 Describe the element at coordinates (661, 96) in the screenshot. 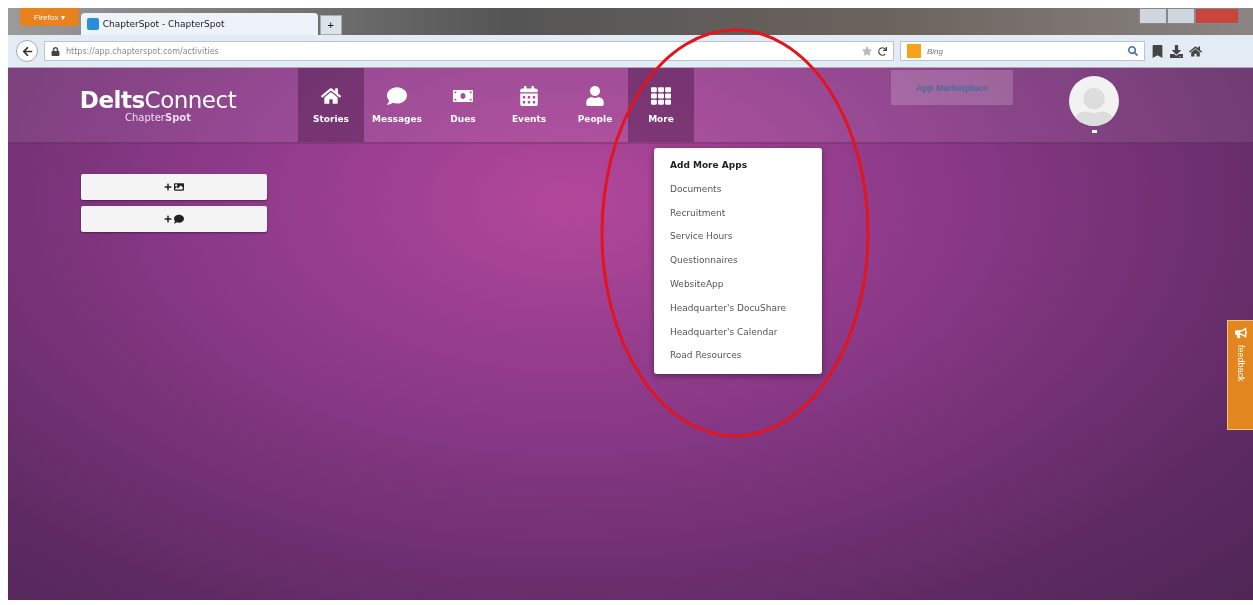

I see `grid-icon` at that location.